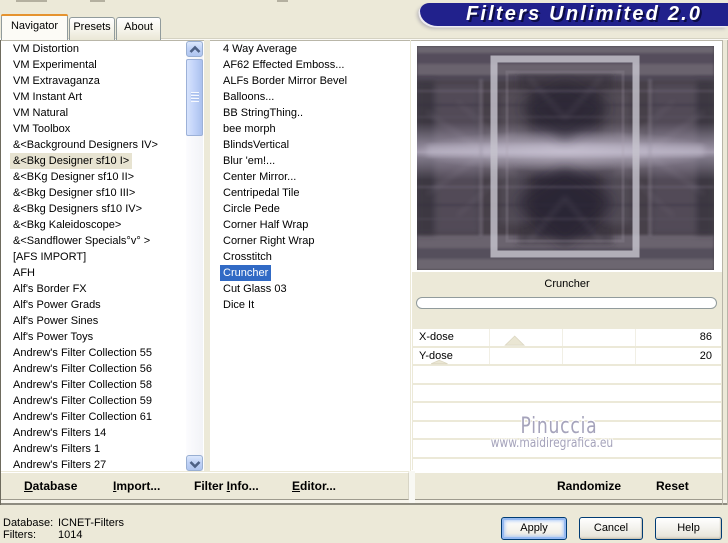 Image resolution: width=728 pixels, height=543 pixels. What do you see at coordinates (60, 433) in the screenshot?
I see `list-item-label: Andrew's Filters 14` at bounding box center [60, 433].